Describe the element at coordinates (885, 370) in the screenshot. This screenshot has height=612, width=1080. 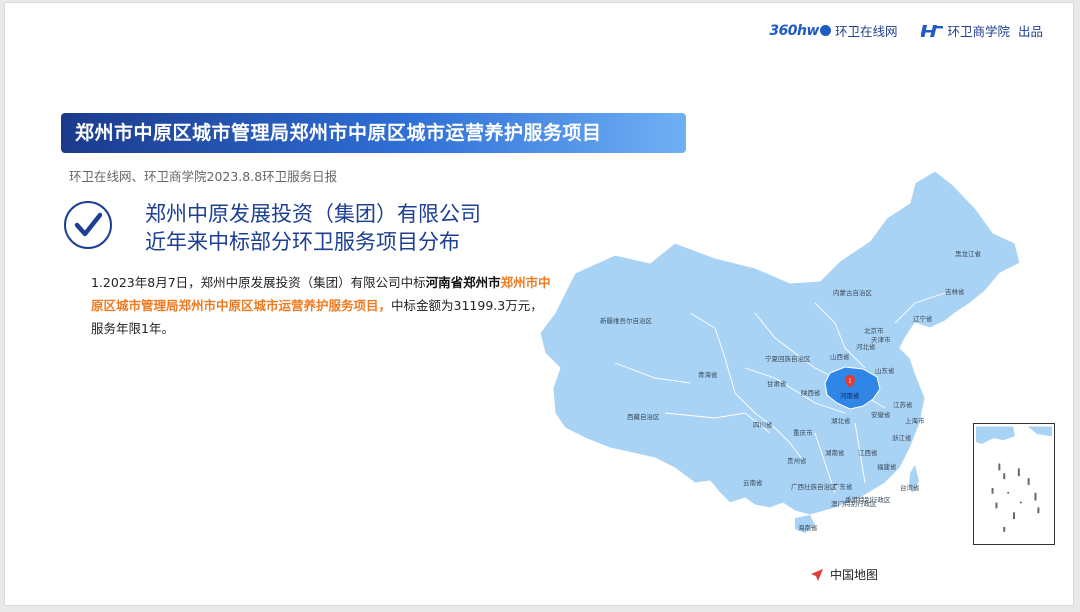
I see `label-shandong: 山东省` at that location.